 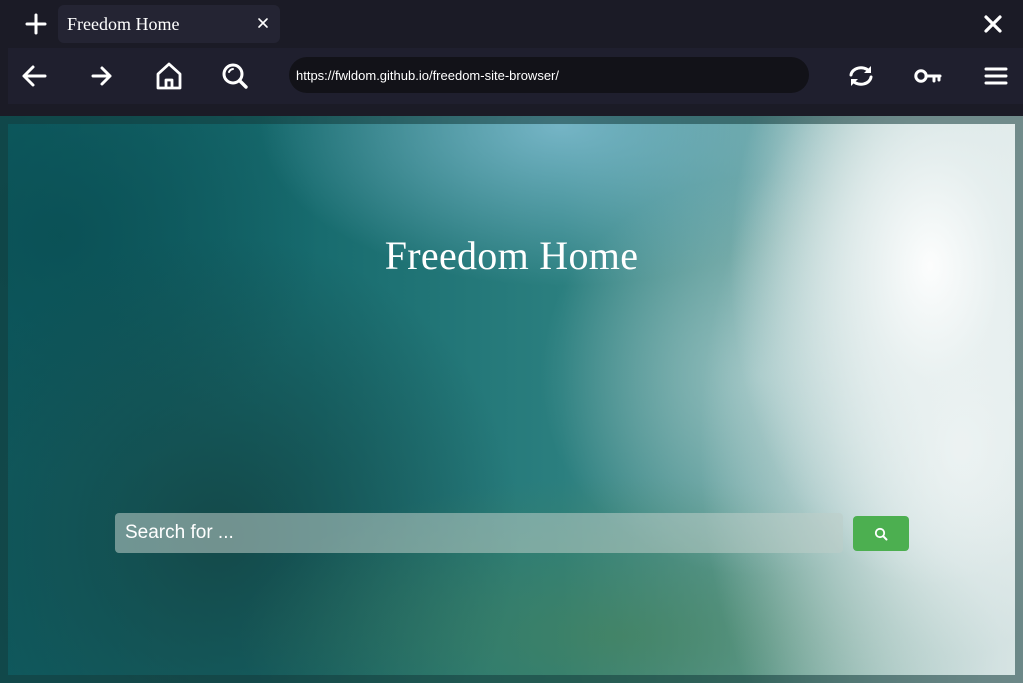 I want to click on search-submit-button, so click(x=881, y=533).